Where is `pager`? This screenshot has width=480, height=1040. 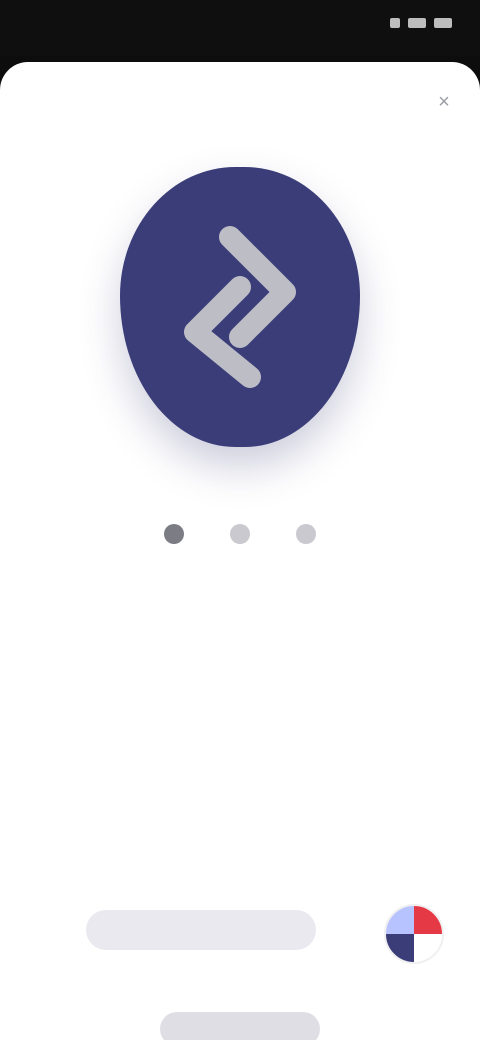
pager is located at coordinates (240, 534).